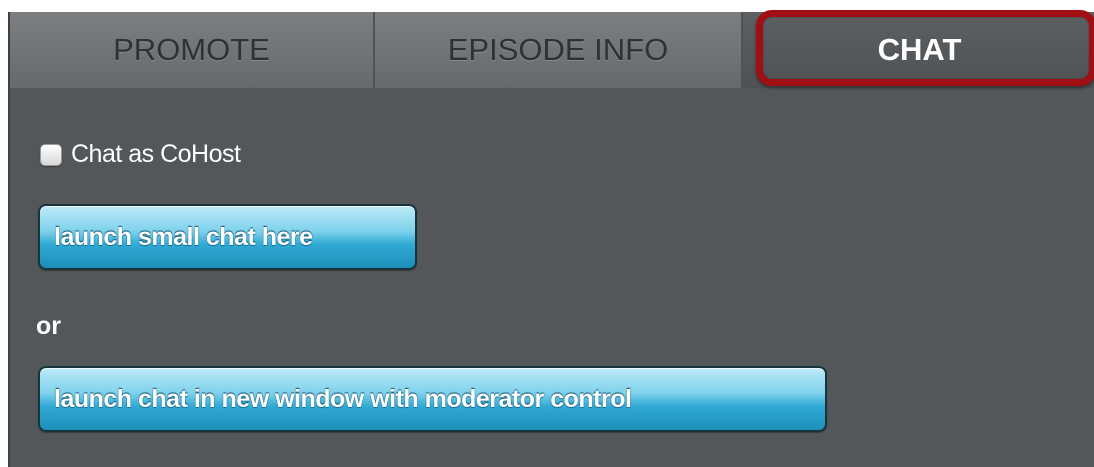 This screenshot has height=467, width=1094. I want to click on tab-chat-label: CHAT, so click(919, 49).